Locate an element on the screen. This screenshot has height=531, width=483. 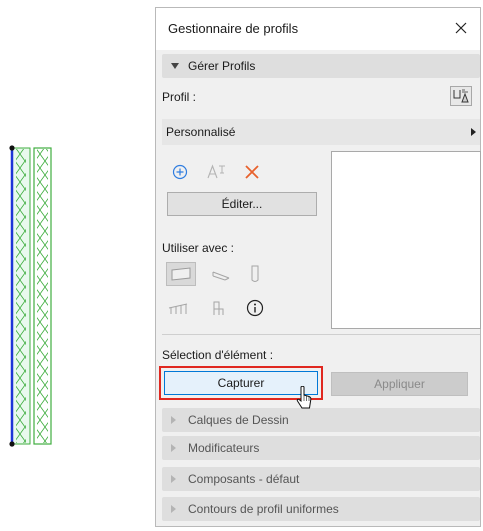
capture-button: Capturer is located at coordinates (241, 383).